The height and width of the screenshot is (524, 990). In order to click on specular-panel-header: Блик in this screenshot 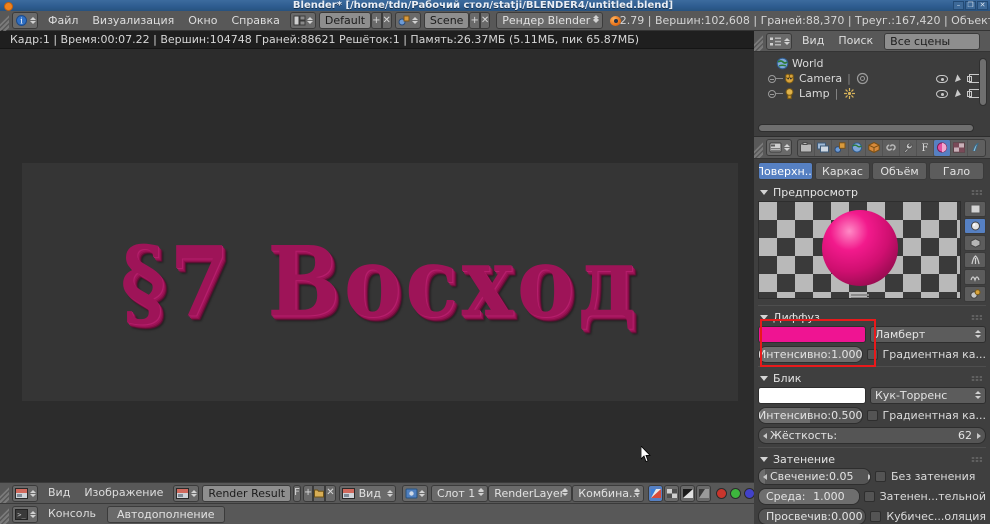, I will do `click(872, 378)`.